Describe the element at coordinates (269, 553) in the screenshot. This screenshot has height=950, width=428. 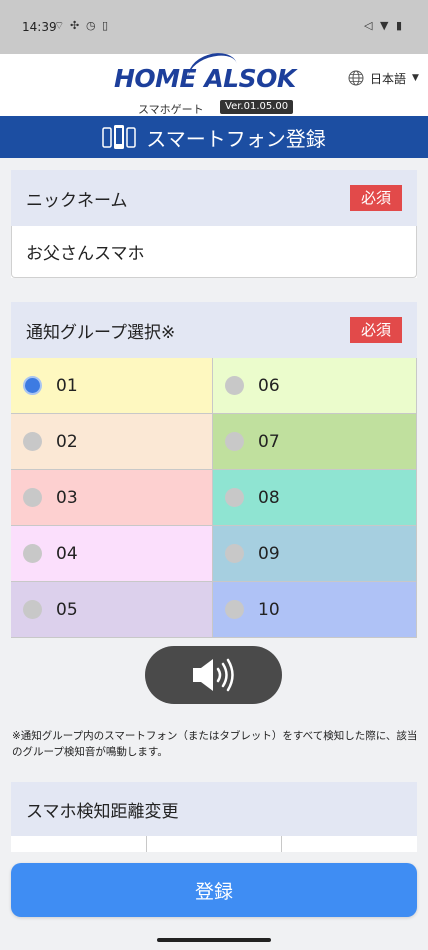
I see `group-option-label: 09` at that location.